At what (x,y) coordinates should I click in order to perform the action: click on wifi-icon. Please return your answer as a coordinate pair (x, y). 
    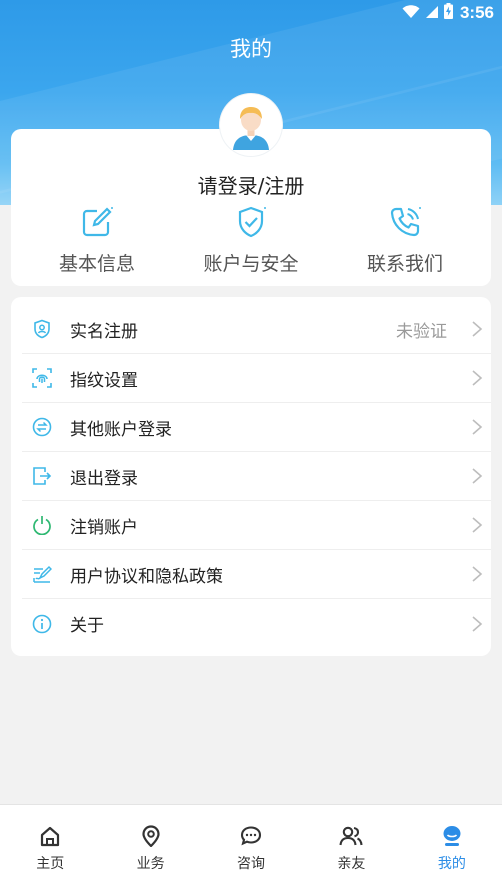
    Looking at the image, I should click on (411, 13).